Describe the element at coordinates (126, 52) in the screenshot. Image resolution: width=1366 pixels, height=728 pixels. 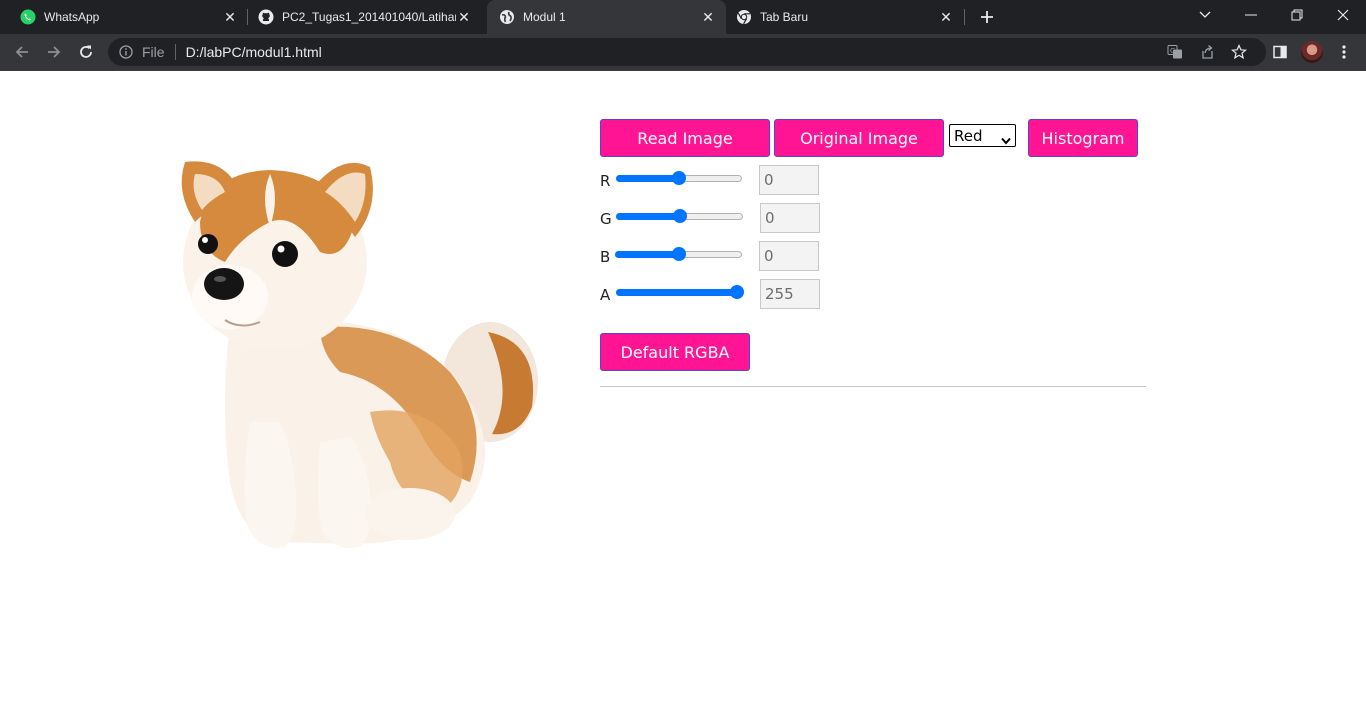
I see `site-info-icon` at that location.